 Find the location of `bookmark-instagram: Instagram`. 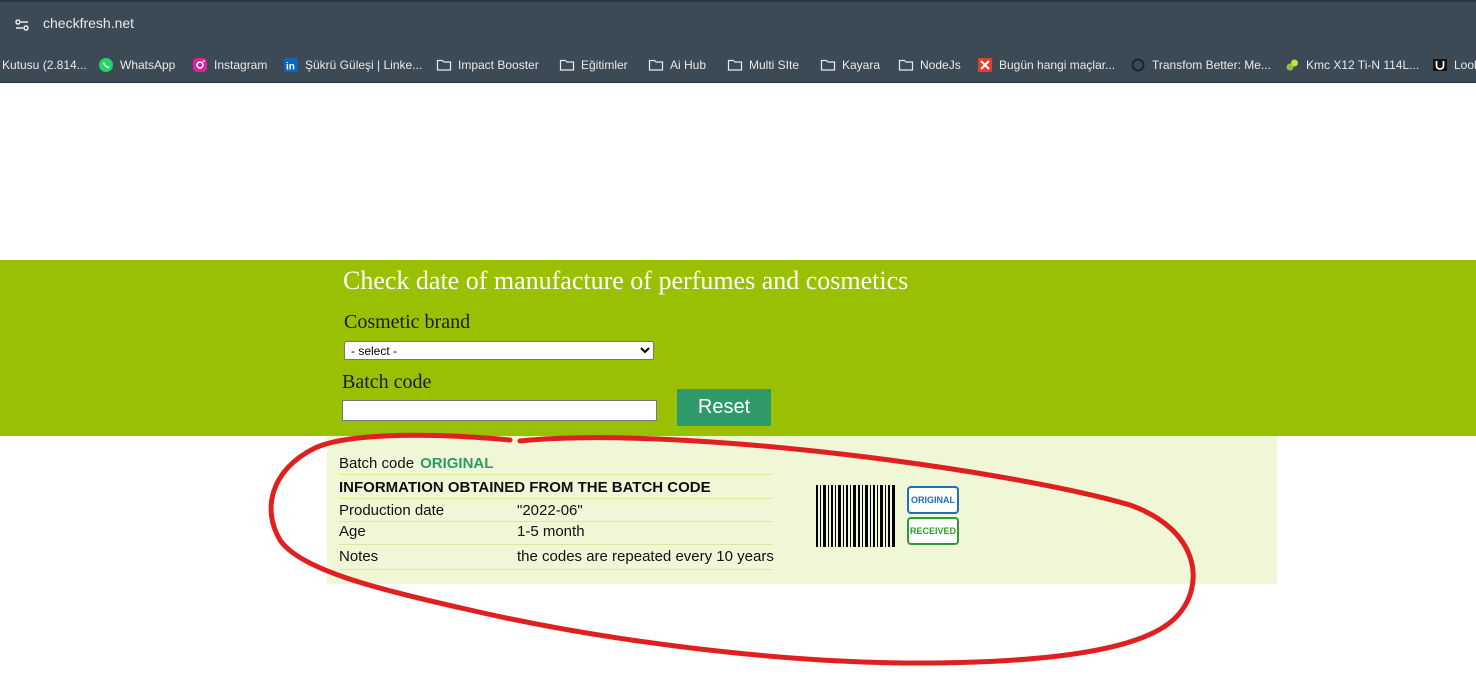

bookmark-instagram: Instagram is located at coordinates (229, 65).